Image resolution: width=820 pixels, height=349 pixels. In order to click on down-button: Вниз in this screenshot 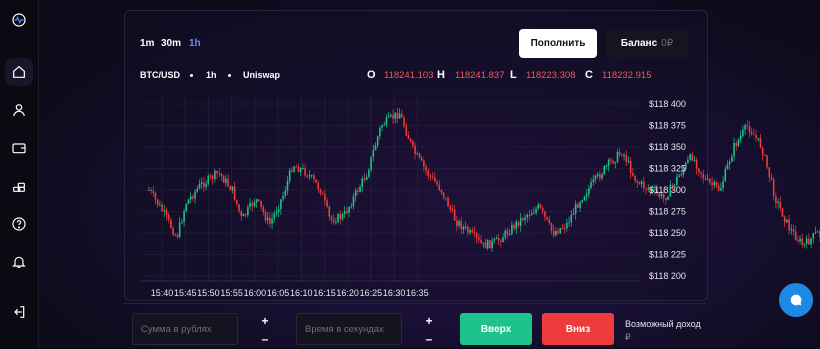, I will do `click(578, 329)`.